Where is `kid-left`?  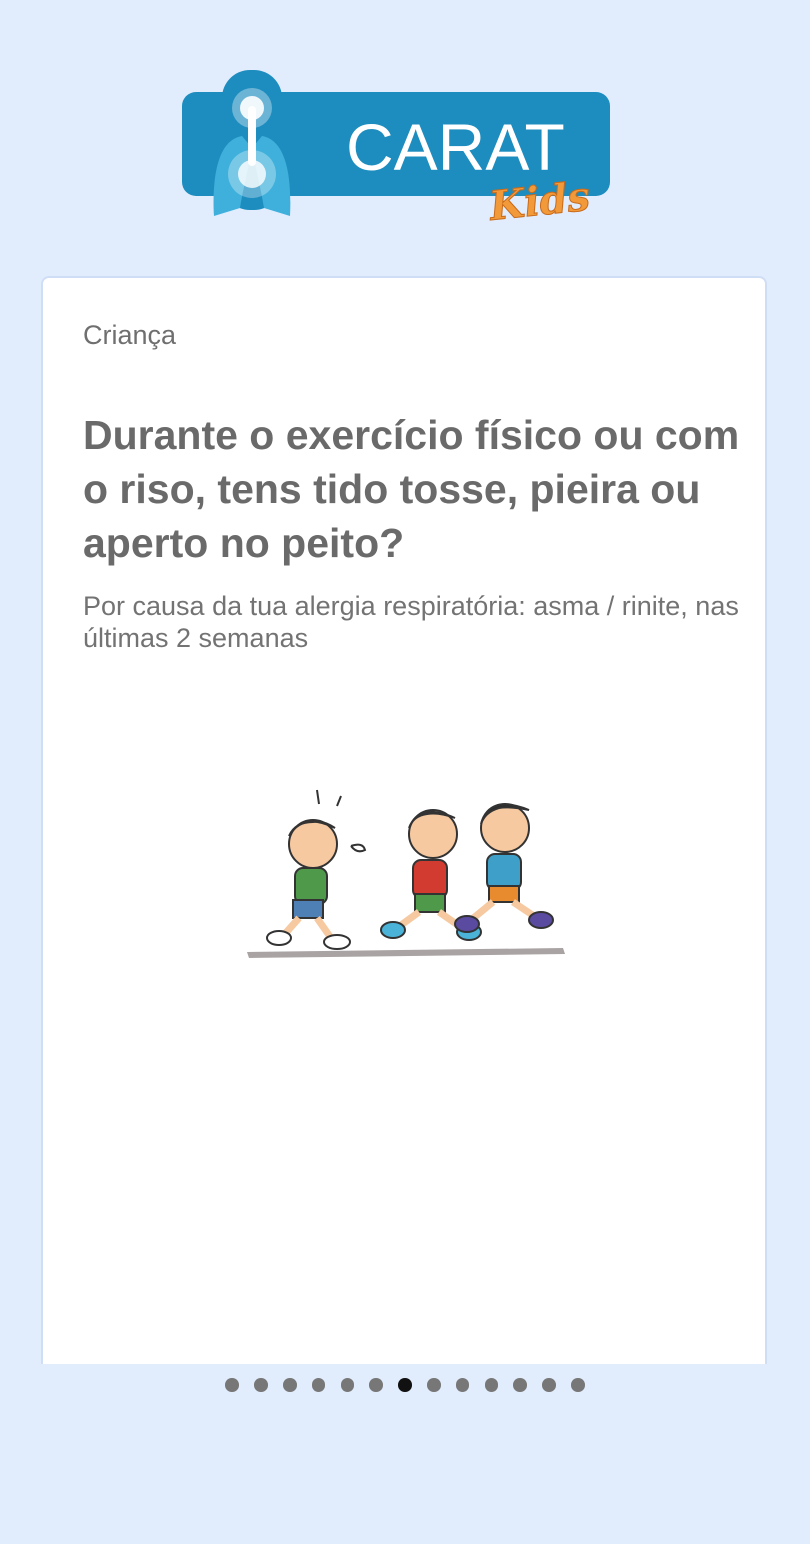
kid-left is located at coordinates (316, 869).